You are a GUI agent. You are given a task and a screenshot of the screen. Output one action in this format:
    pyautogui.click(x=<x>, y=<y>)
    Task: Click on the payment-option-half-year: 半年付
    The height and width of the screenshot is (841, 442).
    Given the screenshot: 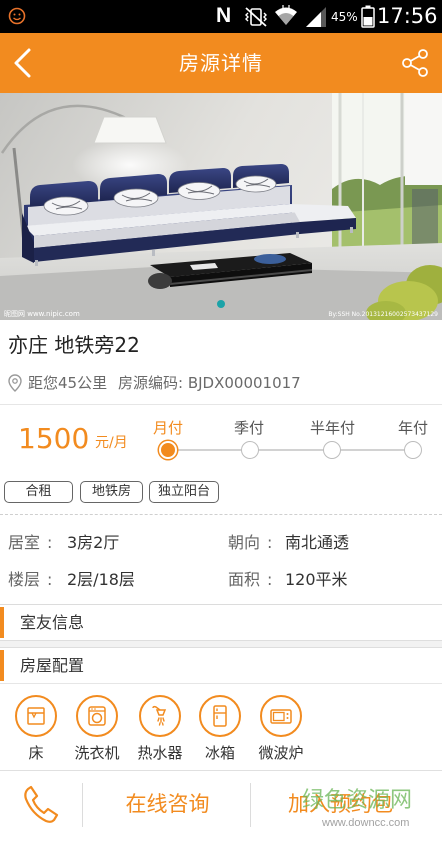 What is the action you would take?
    pyautogui.click(x=332, y=428)
    